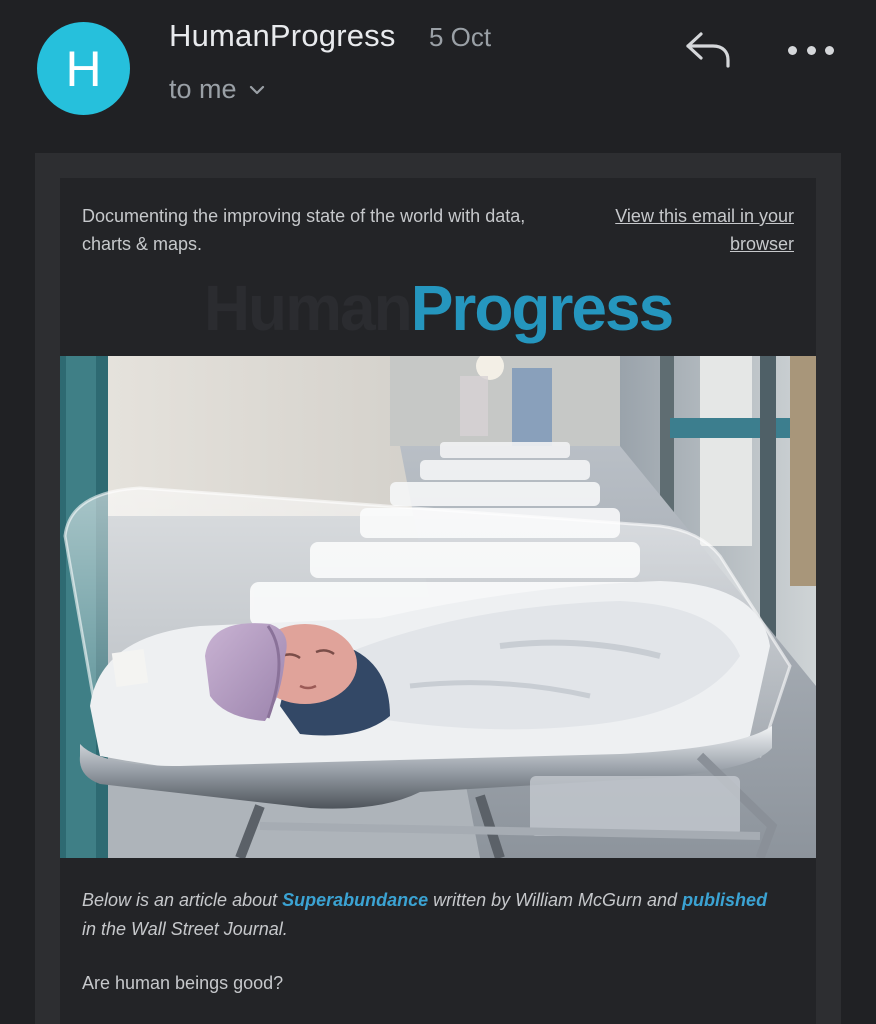 Image resolution: width=876 pixels, height=1024 pixels. What do you see at coordinates (708, 50) in the screenshot?
I see `reply-icon` at bounding box center [708, 50].